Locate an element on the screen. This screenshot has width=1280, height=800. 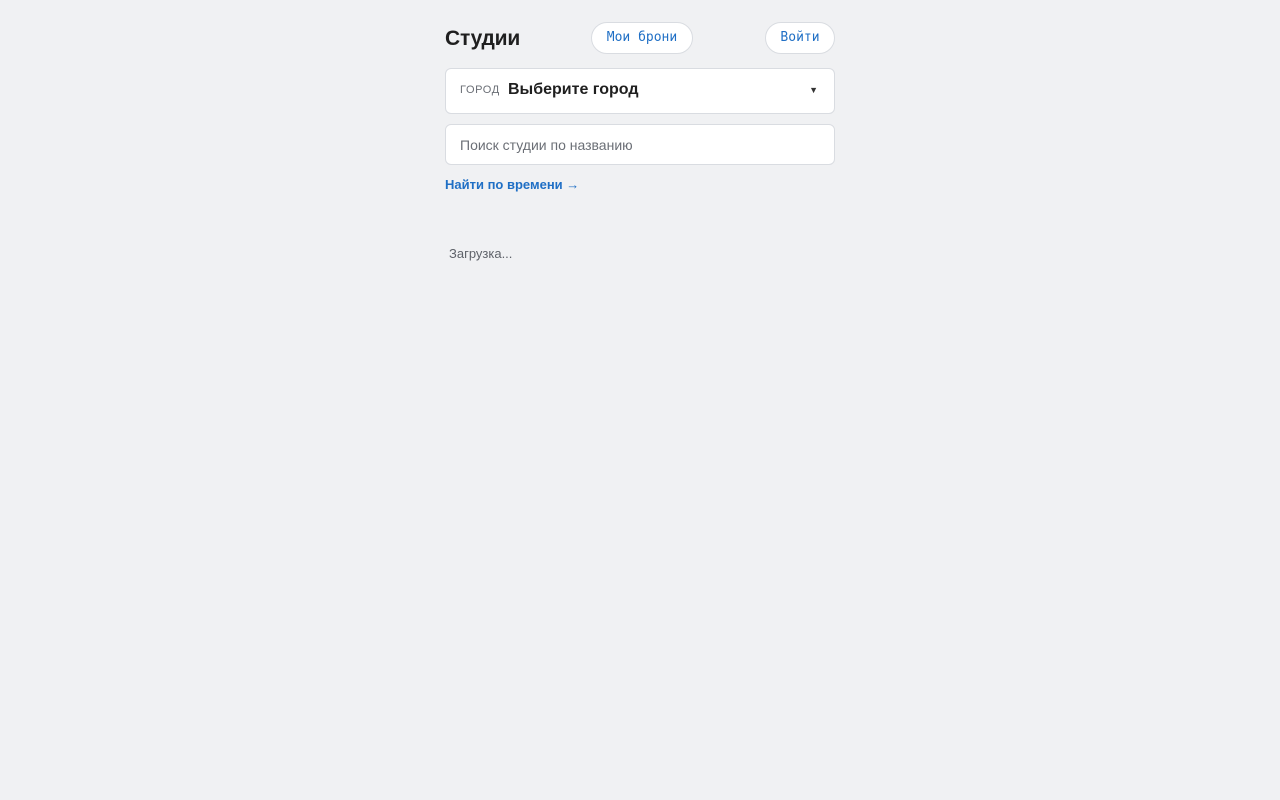
studio-search-input is located at coordinates (640, 144).